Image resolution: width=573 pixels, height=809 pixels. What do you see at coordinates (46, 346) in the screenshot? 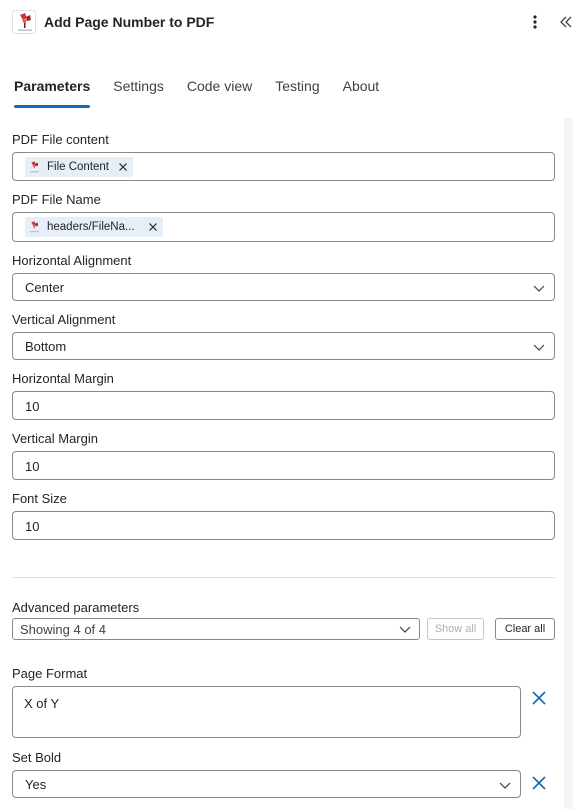
I see `dropdown-value: Bottom` at bounding box center [46, 346].